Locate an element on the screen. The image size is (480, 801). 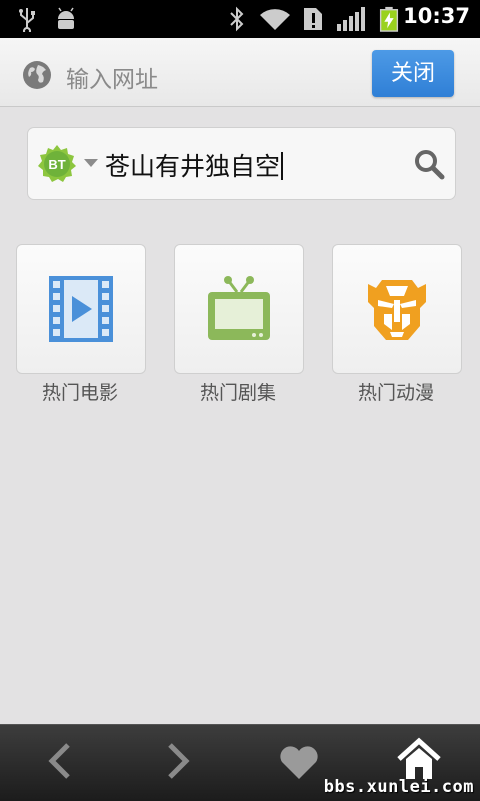
transformer-icon is located at coordinates (397, 310).